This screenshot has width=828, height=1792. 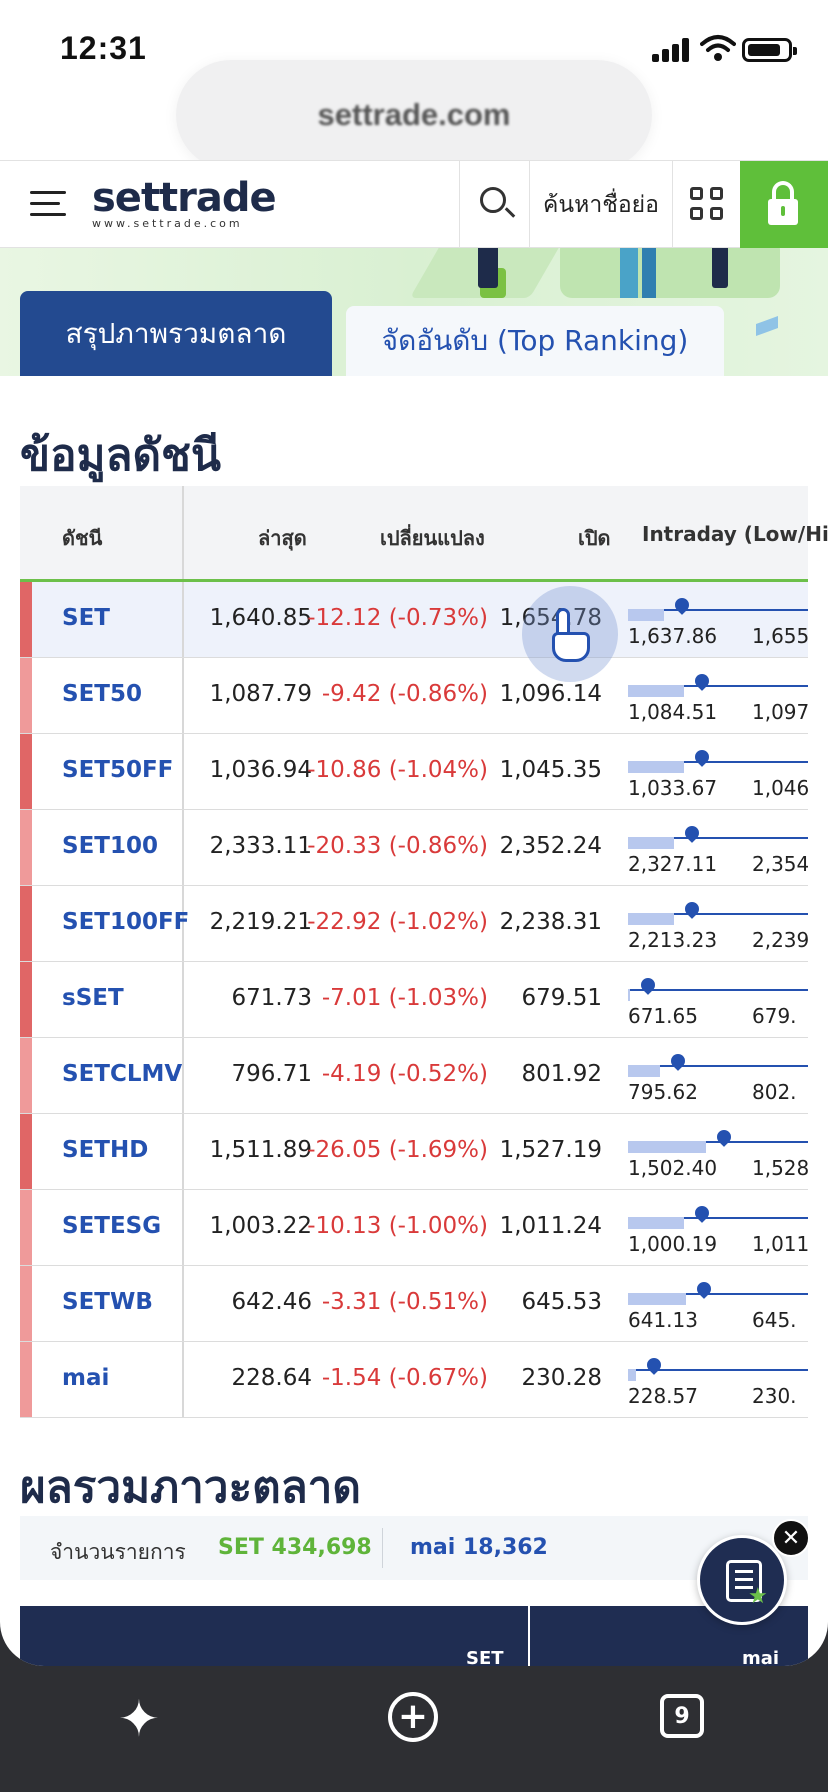 What do you see at coordinates (663, 1320) in the screenshot?
I see `intraday-low: 641.13` at bounding box center [663, 1320].